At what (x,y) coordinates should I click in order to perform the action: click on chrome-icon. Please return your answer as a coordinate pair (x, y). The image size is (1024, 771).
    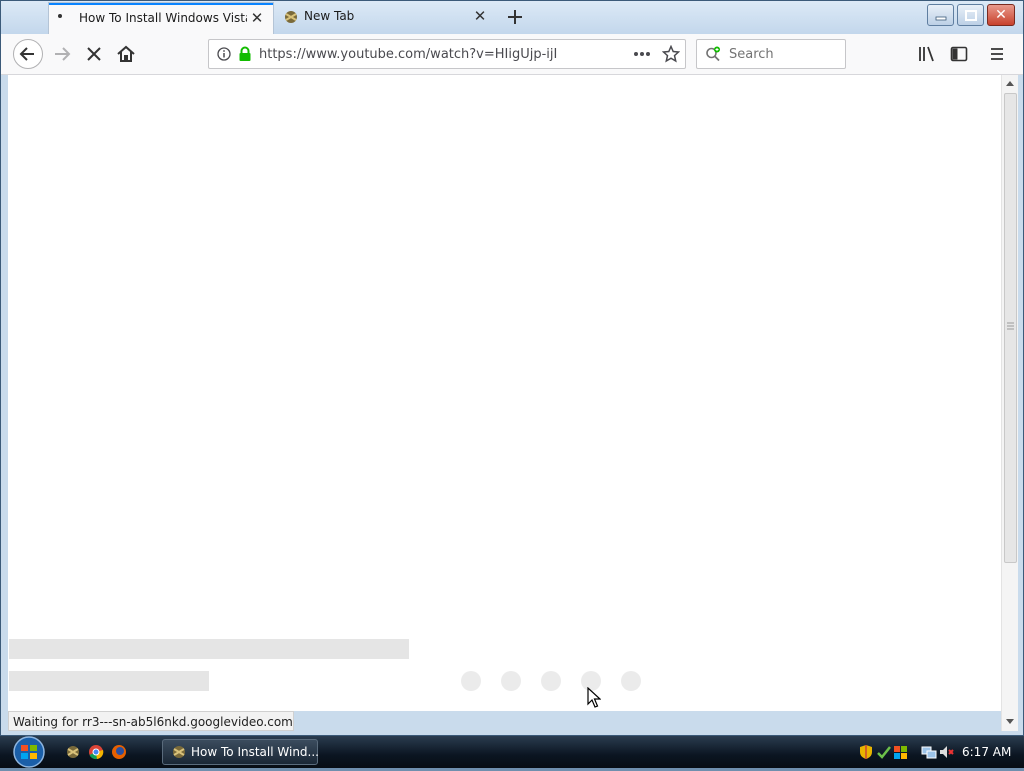
    Looking at the image, I should click on (96, 752).